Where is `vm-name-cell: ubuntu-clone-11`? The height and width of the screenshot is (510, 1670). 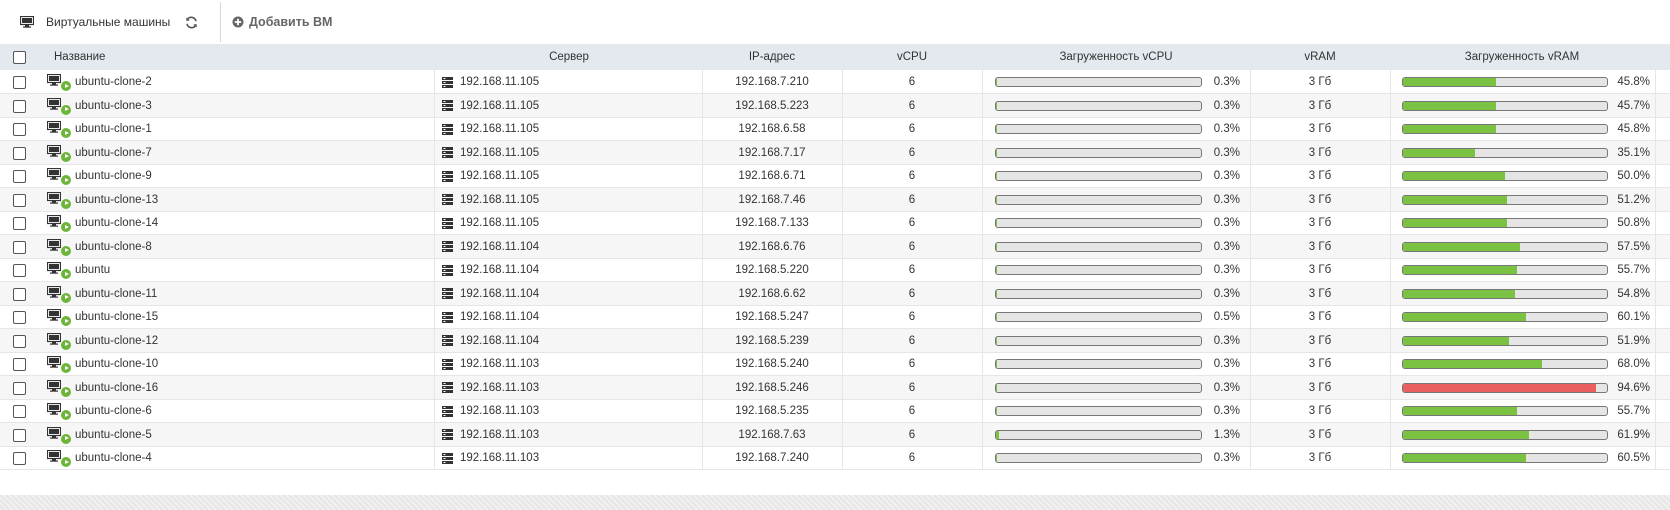
vm-name-cell: ubuntu-clone-11 is located at coordinates (102, 294).